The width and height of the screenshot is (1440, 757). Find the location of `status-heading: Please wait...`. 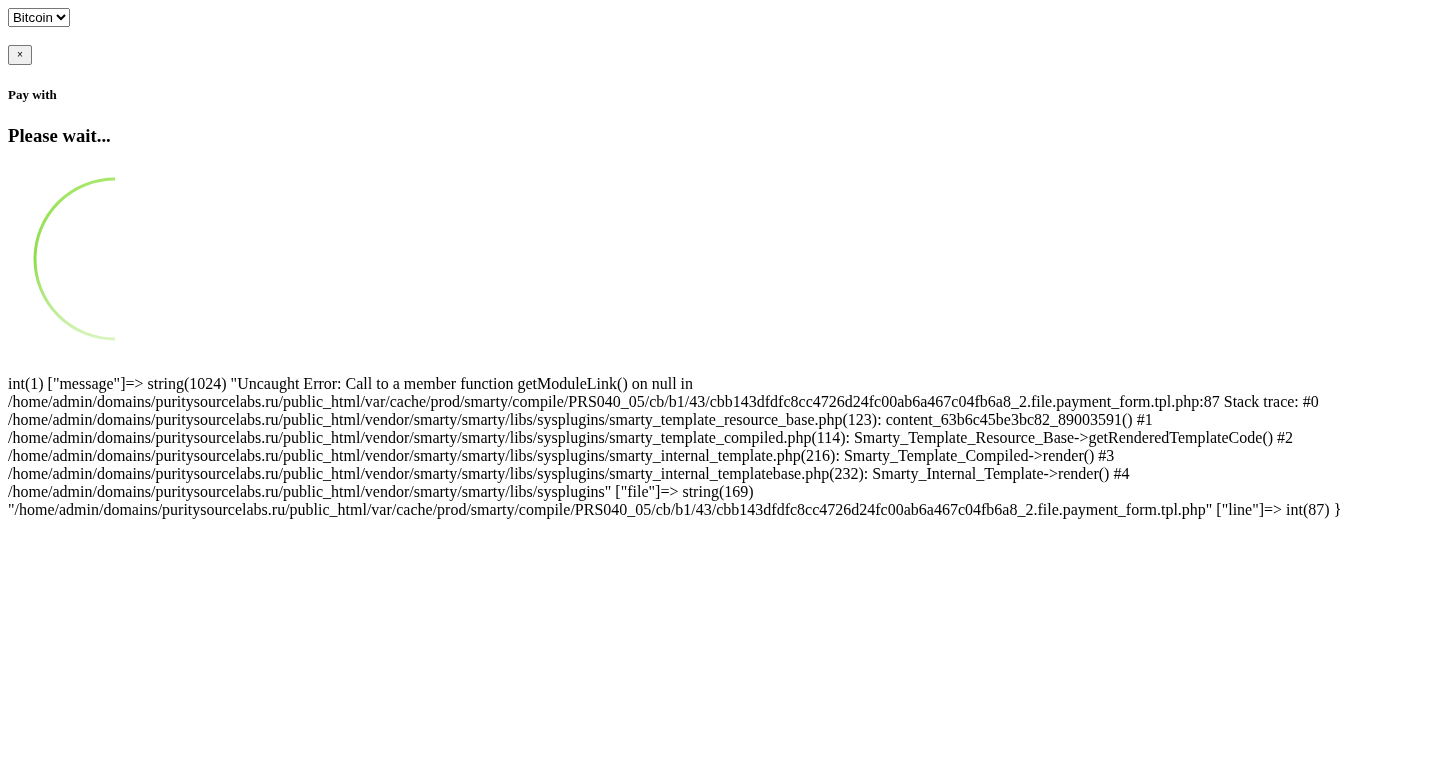

status-heading: Please wait... is located at coordinates (60, 135).